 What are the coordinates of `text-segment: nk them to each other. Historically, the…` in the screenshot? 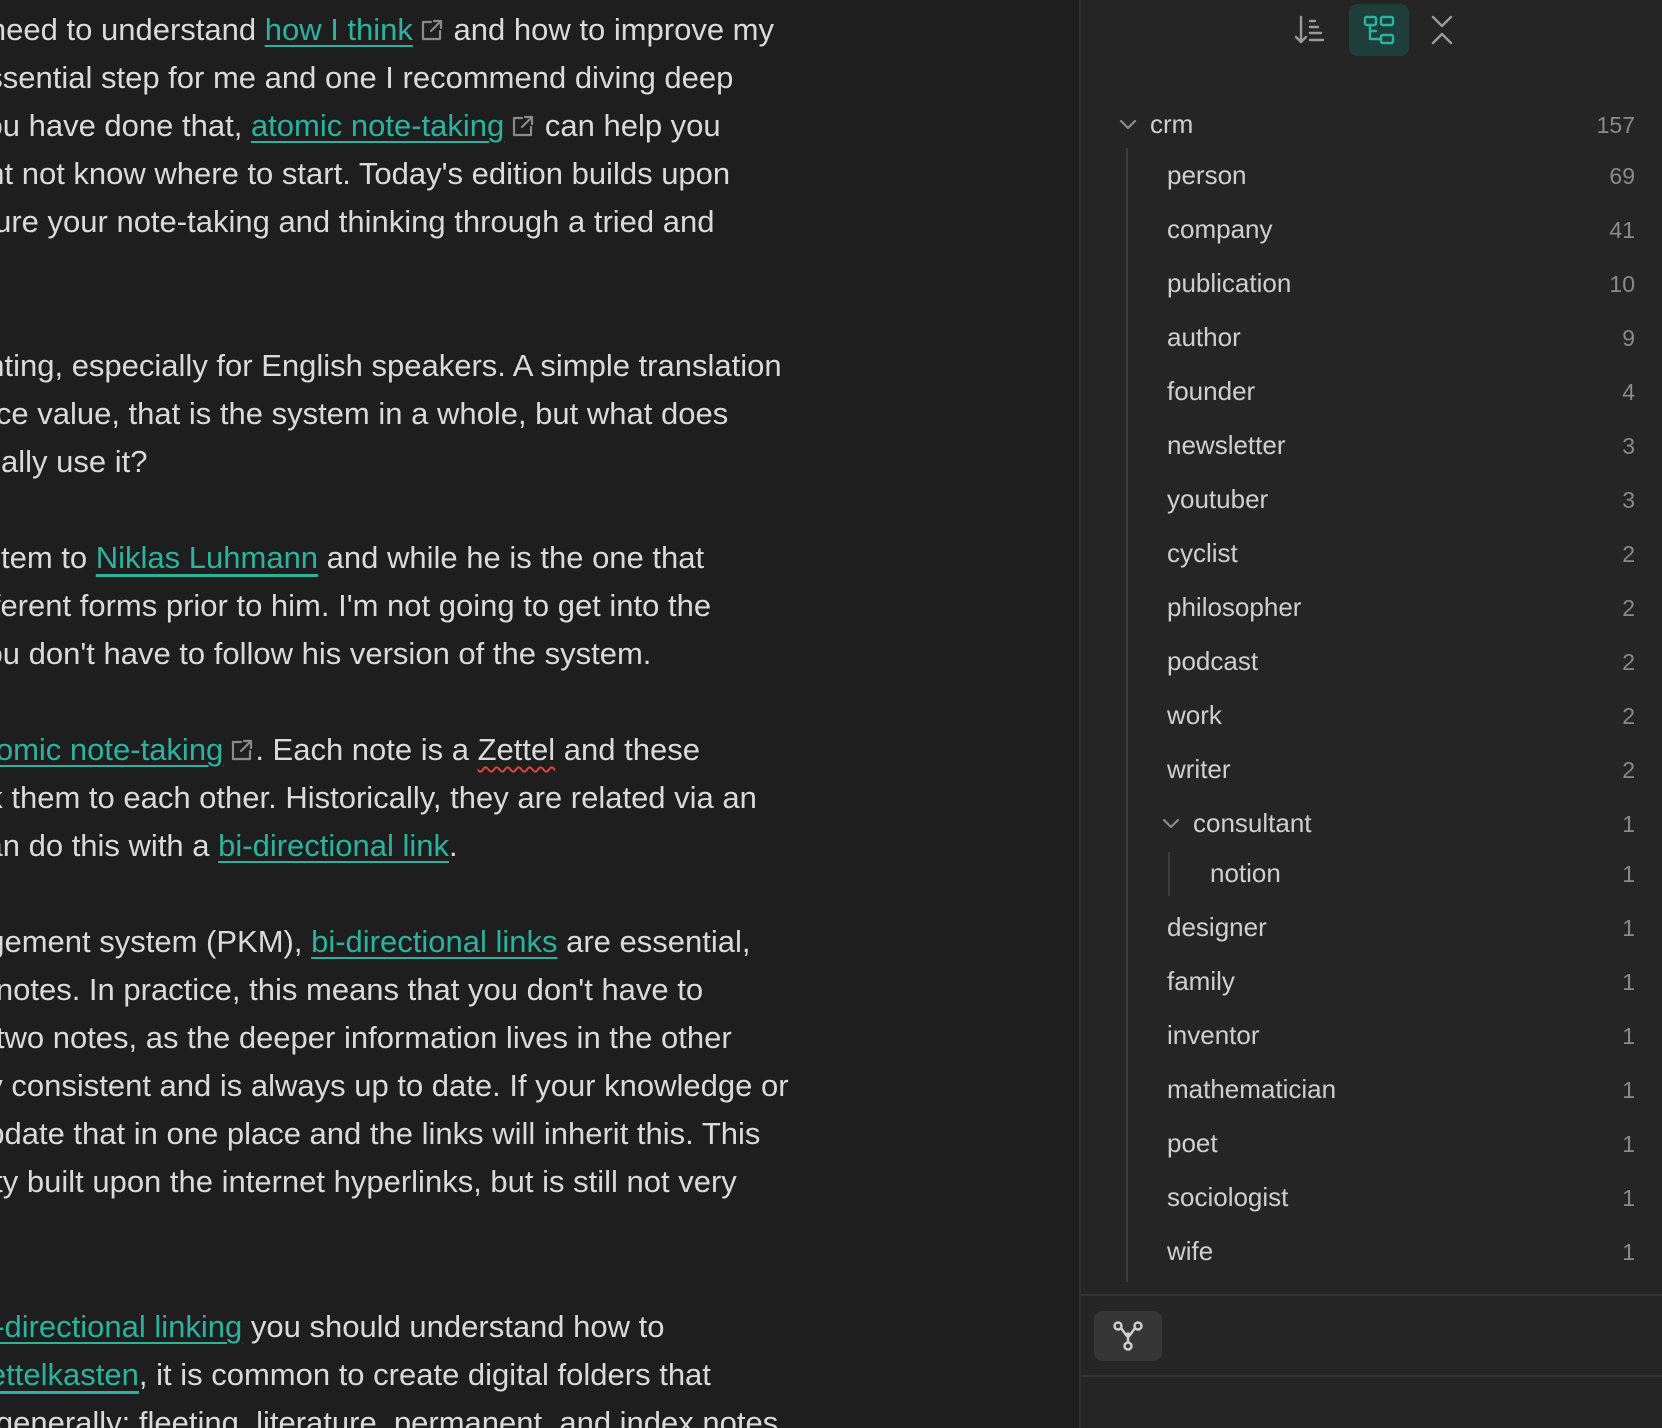 It's located at (378, 797).